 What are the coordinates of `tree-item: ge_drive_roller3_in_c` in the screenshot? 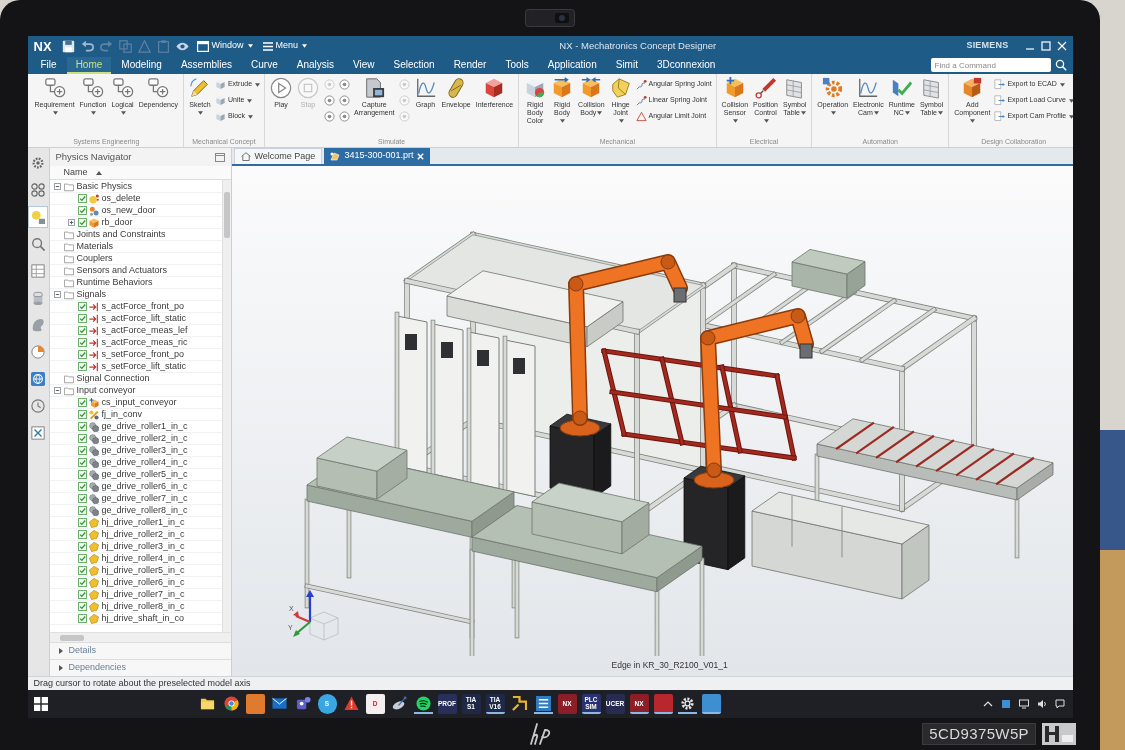 It's located at (144, 450).